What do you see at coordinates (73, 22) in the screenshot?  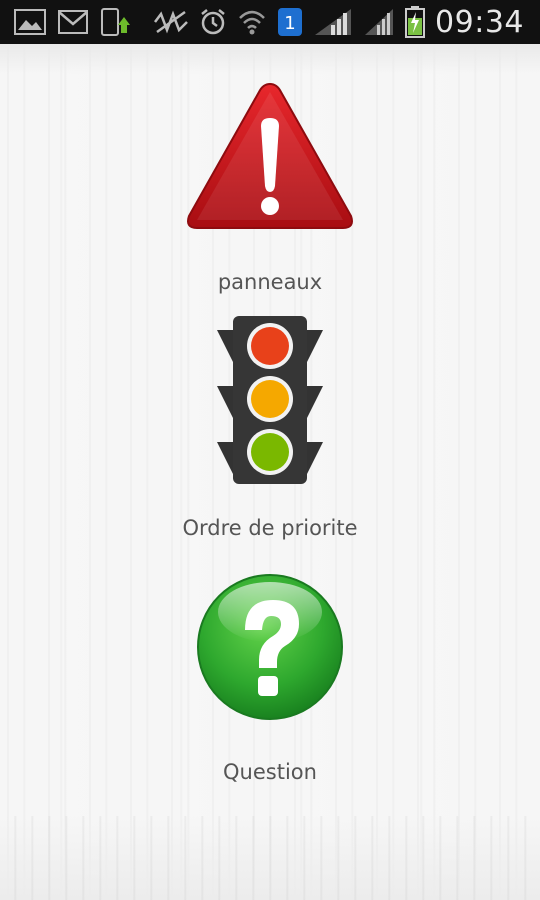 I see `gmail-icon` at bounding box center [73, 22].